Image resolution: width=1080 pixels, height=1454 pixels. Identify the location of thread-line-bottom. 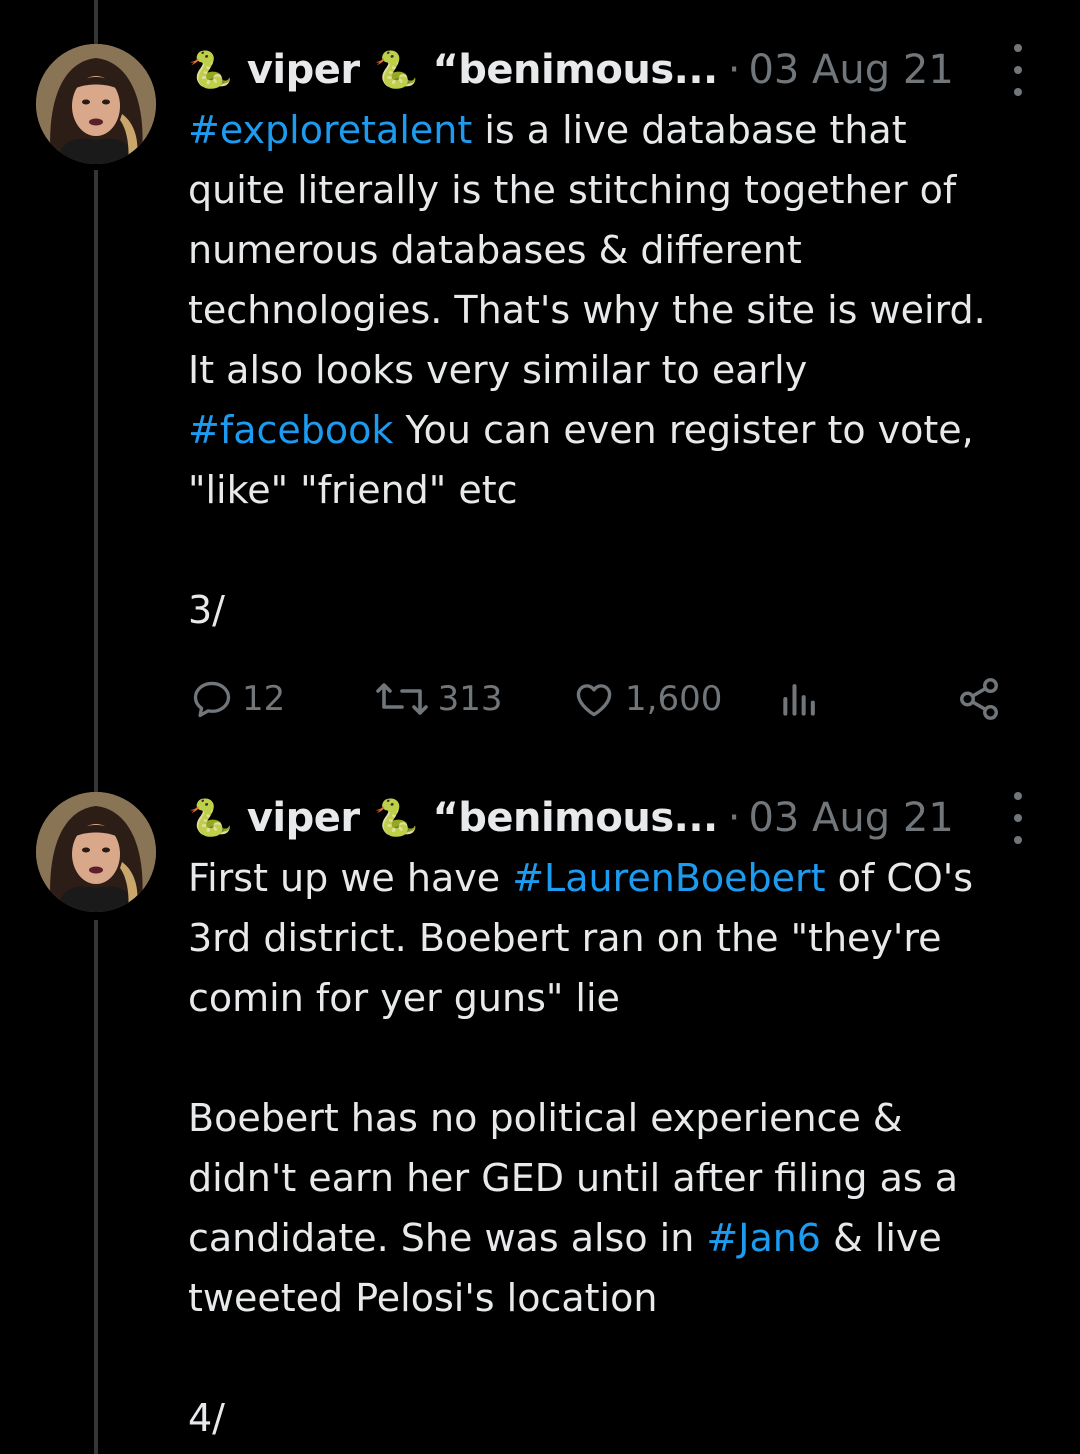
(96, 1187).